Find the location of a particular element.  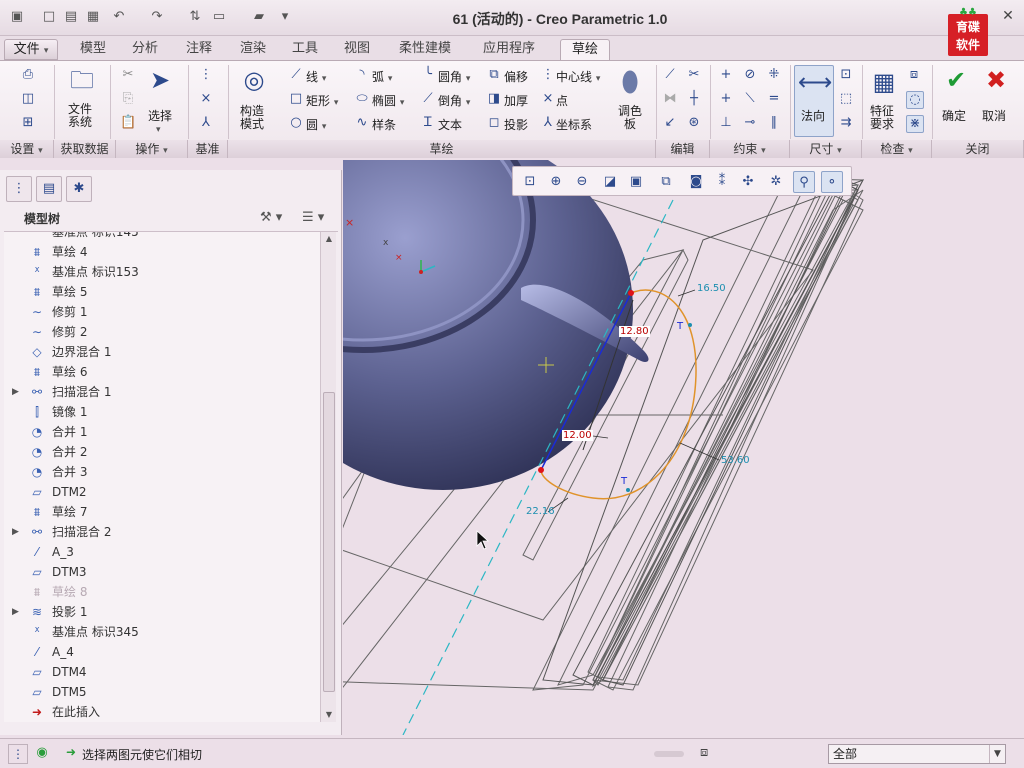

fillet-tool: 圆角 ▾ is located at coordinates (454, 76).